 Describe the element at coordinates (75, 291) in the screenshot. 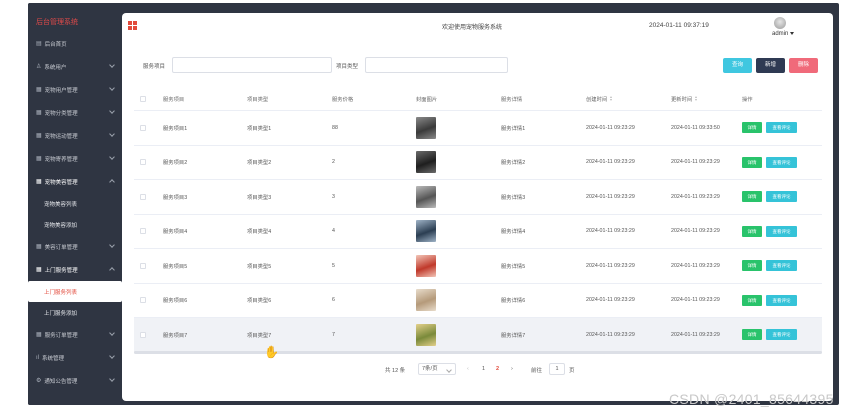

I see `sidebar-subitem: 上门服务列表` at that location.